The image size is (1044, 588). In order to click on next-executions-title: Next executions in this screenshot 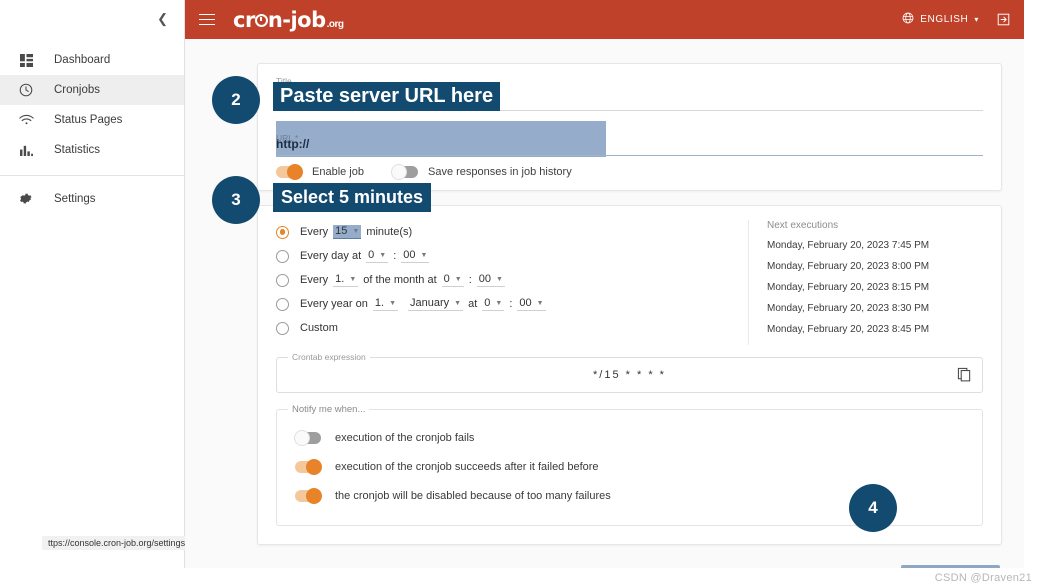, I will do `click(803, 225)`.